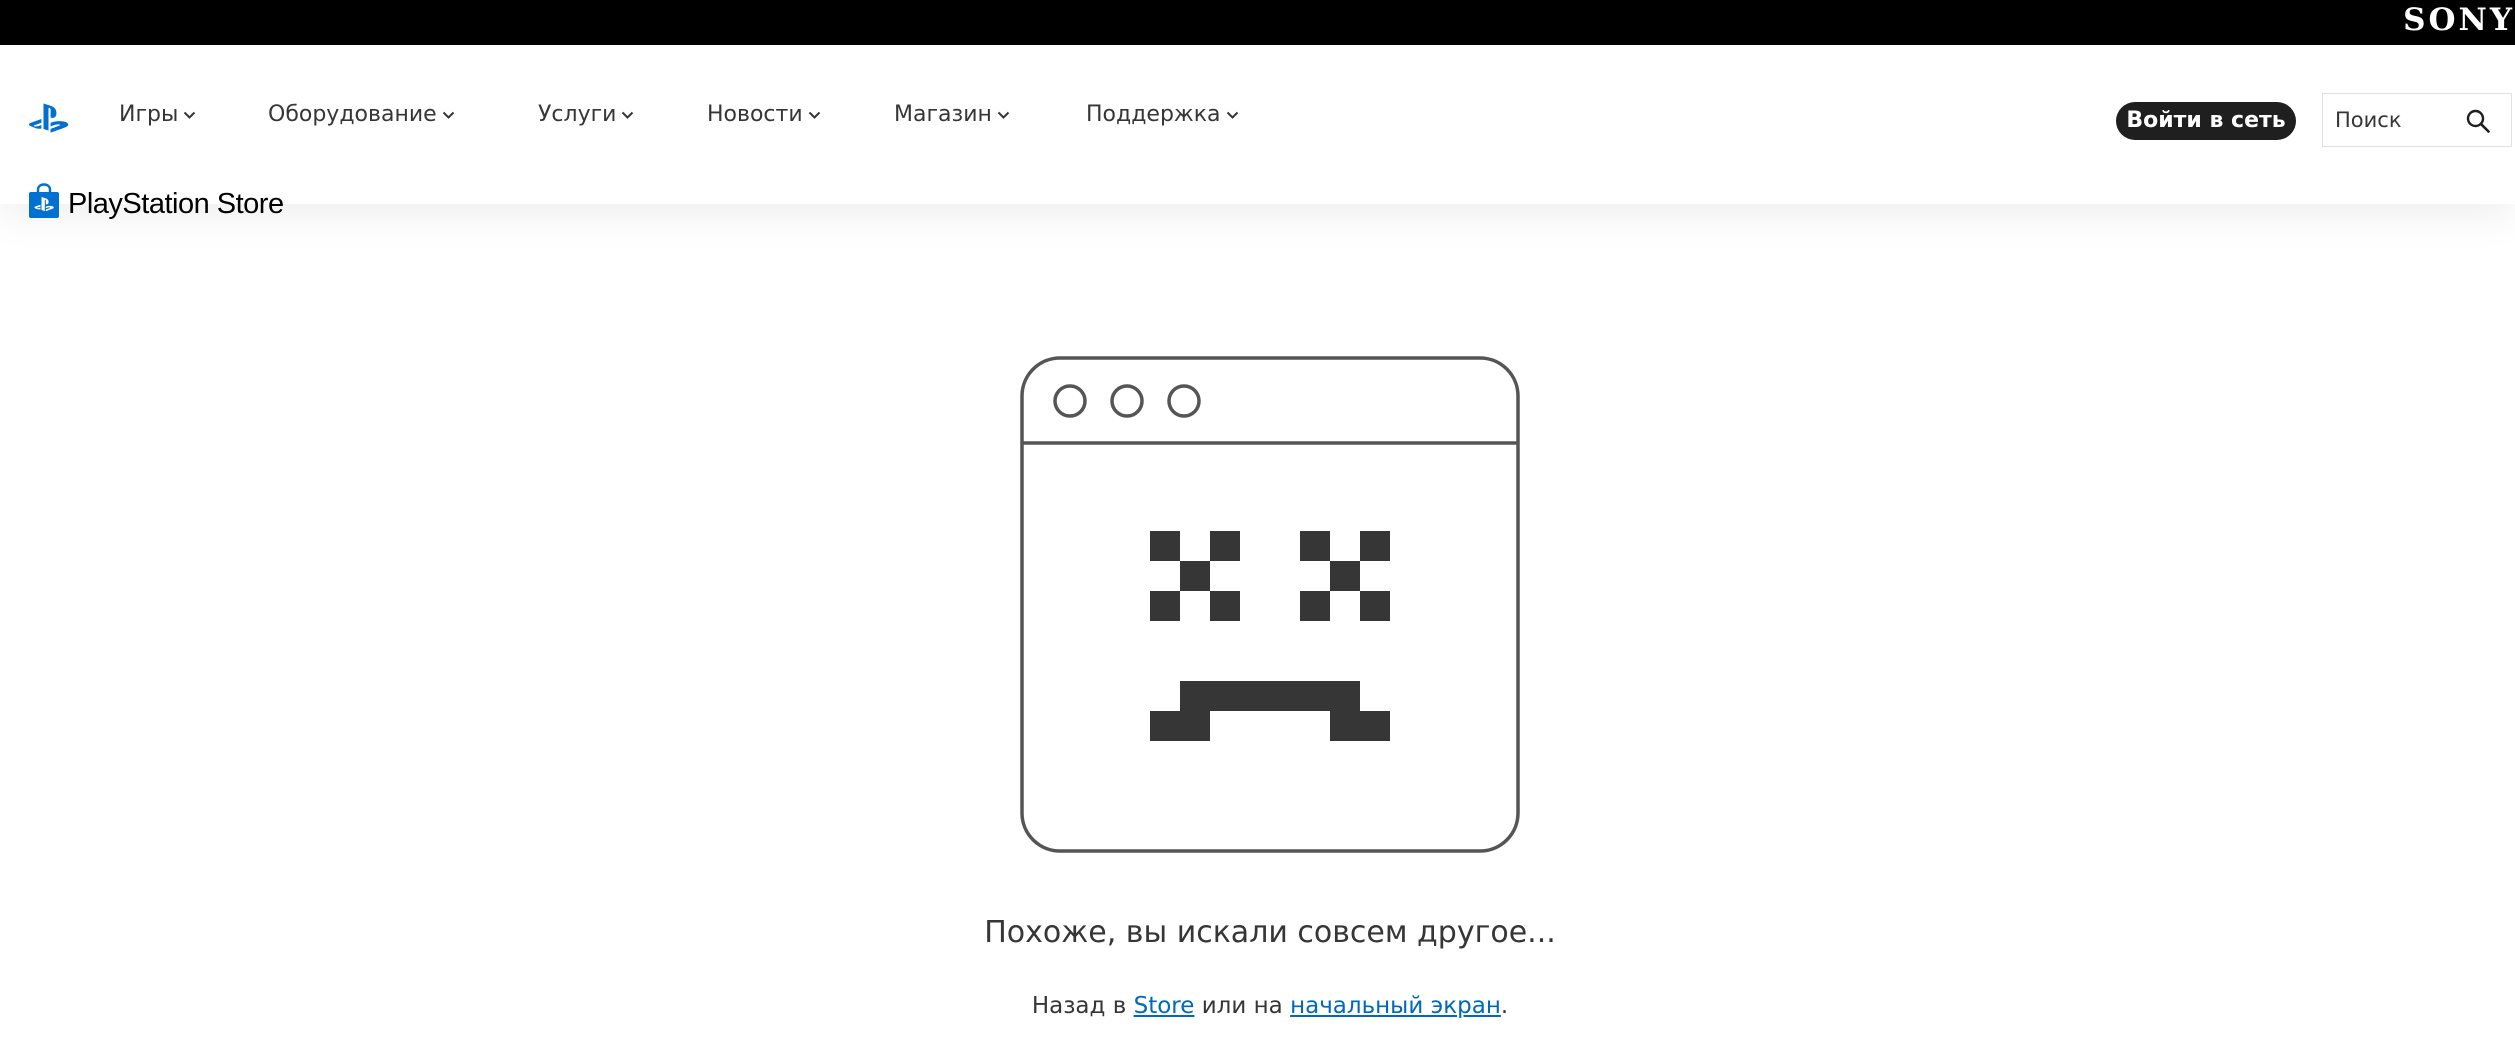 This screenshot has width=2515, height=1062. What do you see at coordinates (49, 118) in the screenshot?
I see `playstation-logo-icon` at bounding box center [49, 118].